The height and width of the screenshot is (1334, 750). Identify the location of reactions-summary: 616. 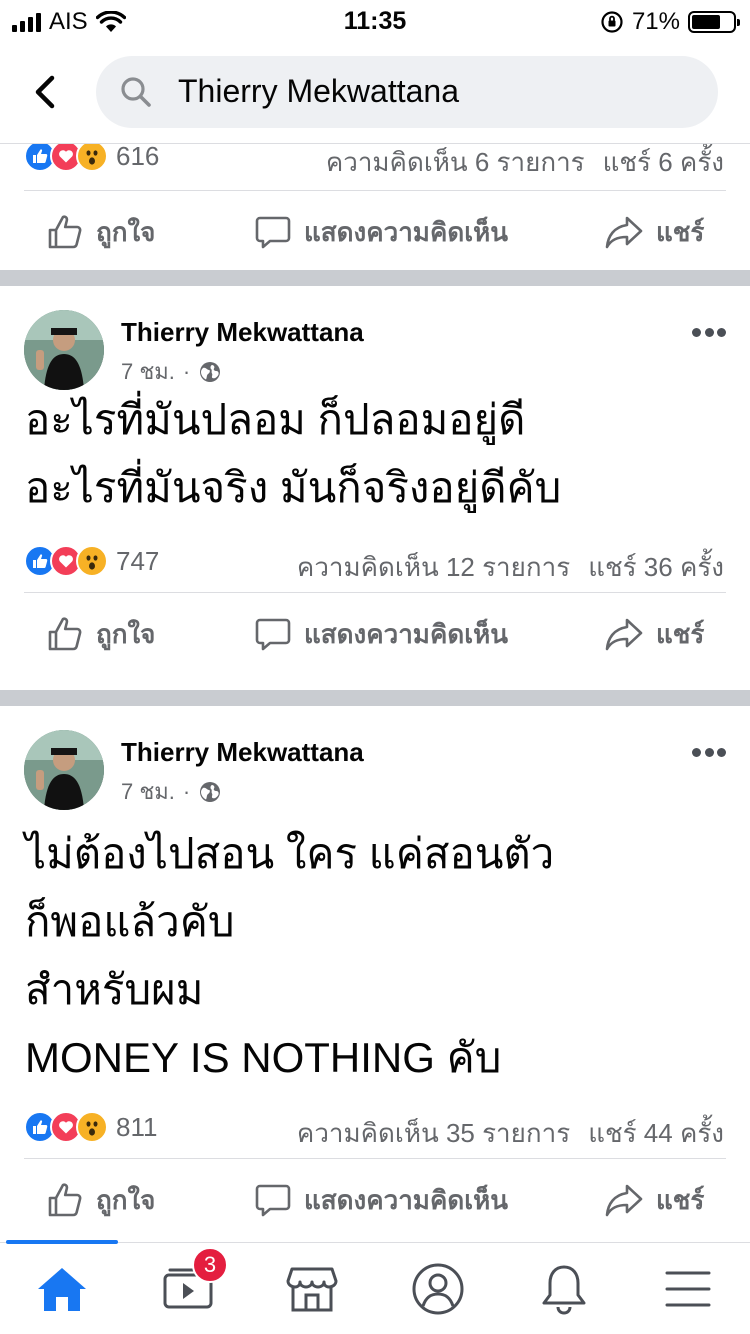
(91, 156).